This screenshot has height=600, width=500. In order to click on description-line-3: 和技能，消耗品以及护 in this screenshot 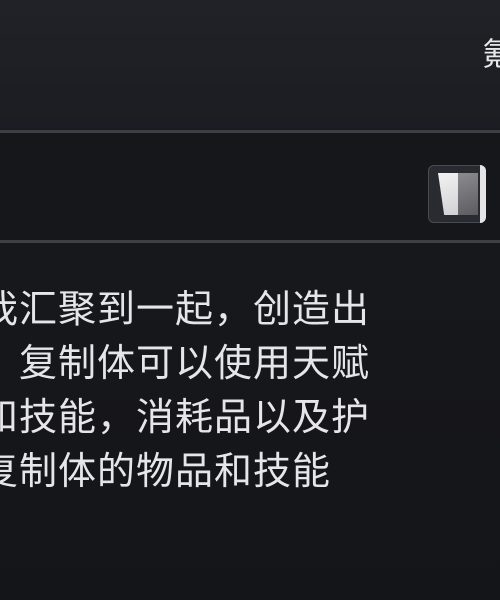, I will do `click(185, 417)`.